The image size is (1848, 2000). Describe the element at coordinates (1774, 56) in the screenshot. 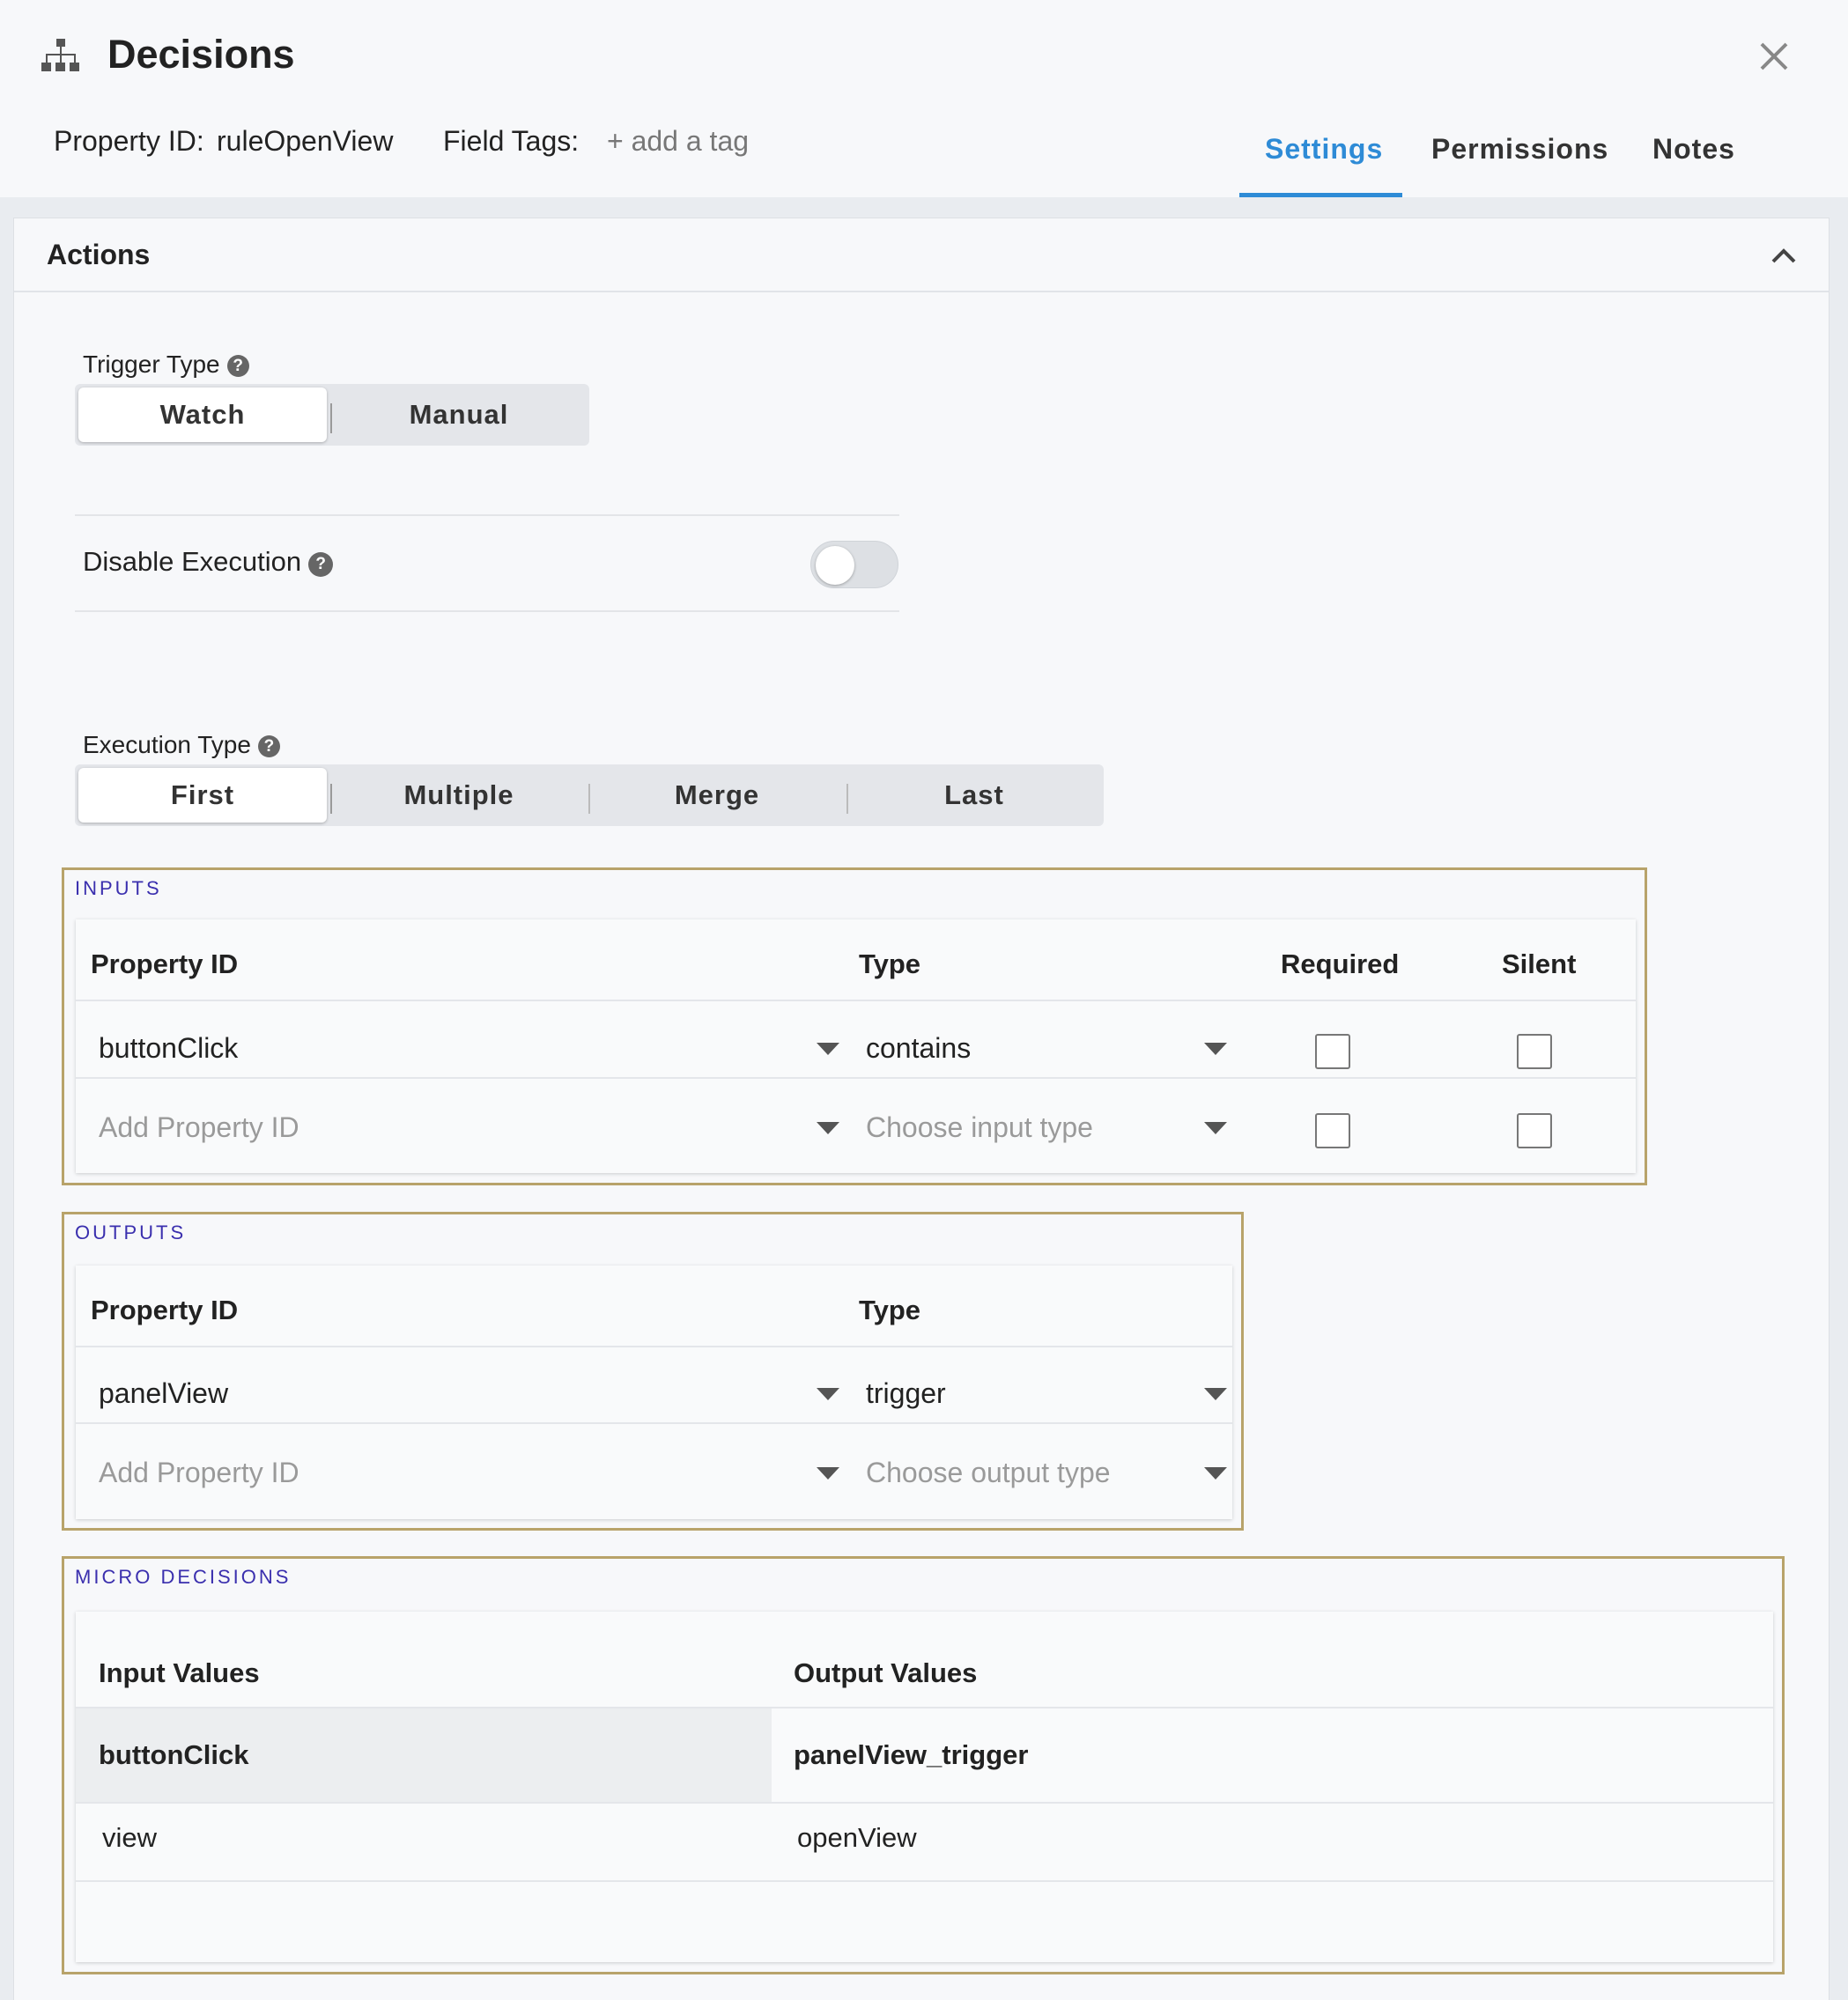

I see `close-icon` at that location.